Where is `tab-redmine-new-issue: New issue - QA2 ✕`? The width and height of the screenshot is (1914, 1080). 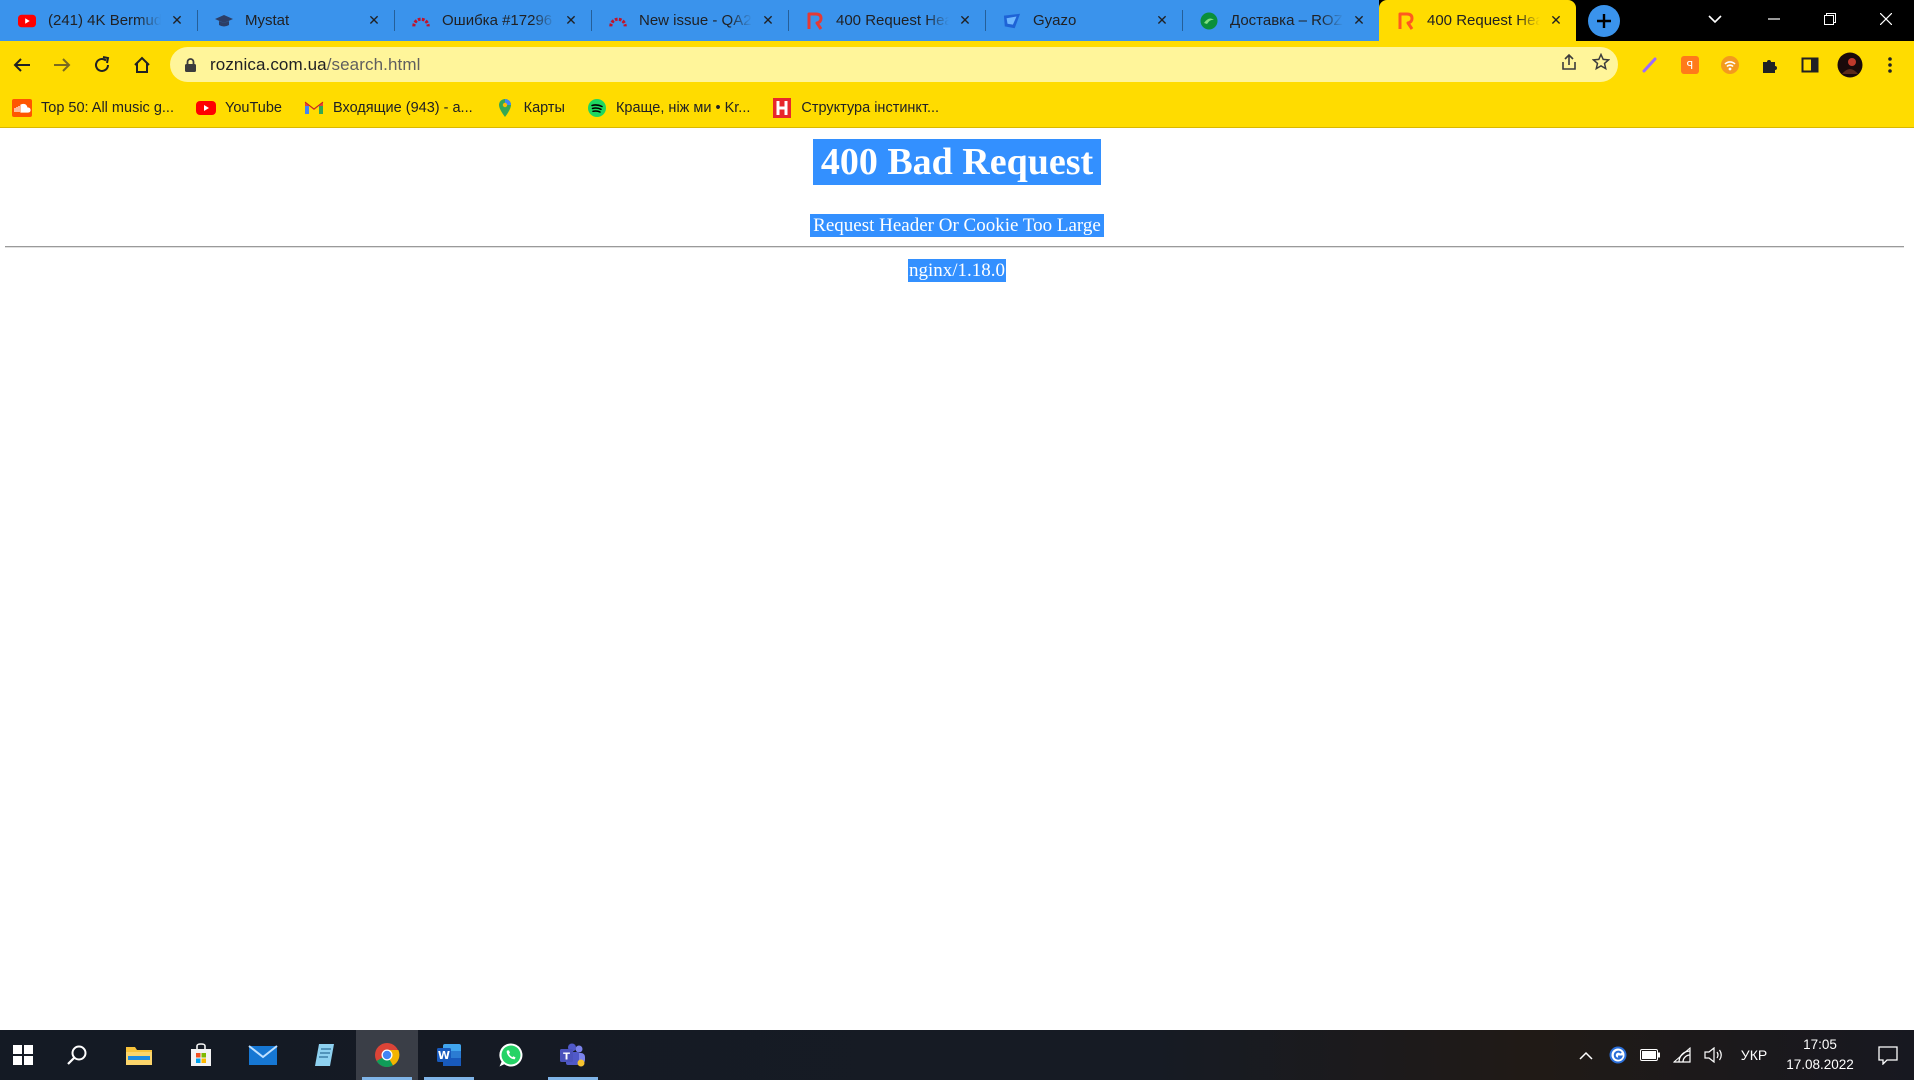
tab-redmine-new-issue: New issue - QA2 ✕ is located at coordinates (689, 20).